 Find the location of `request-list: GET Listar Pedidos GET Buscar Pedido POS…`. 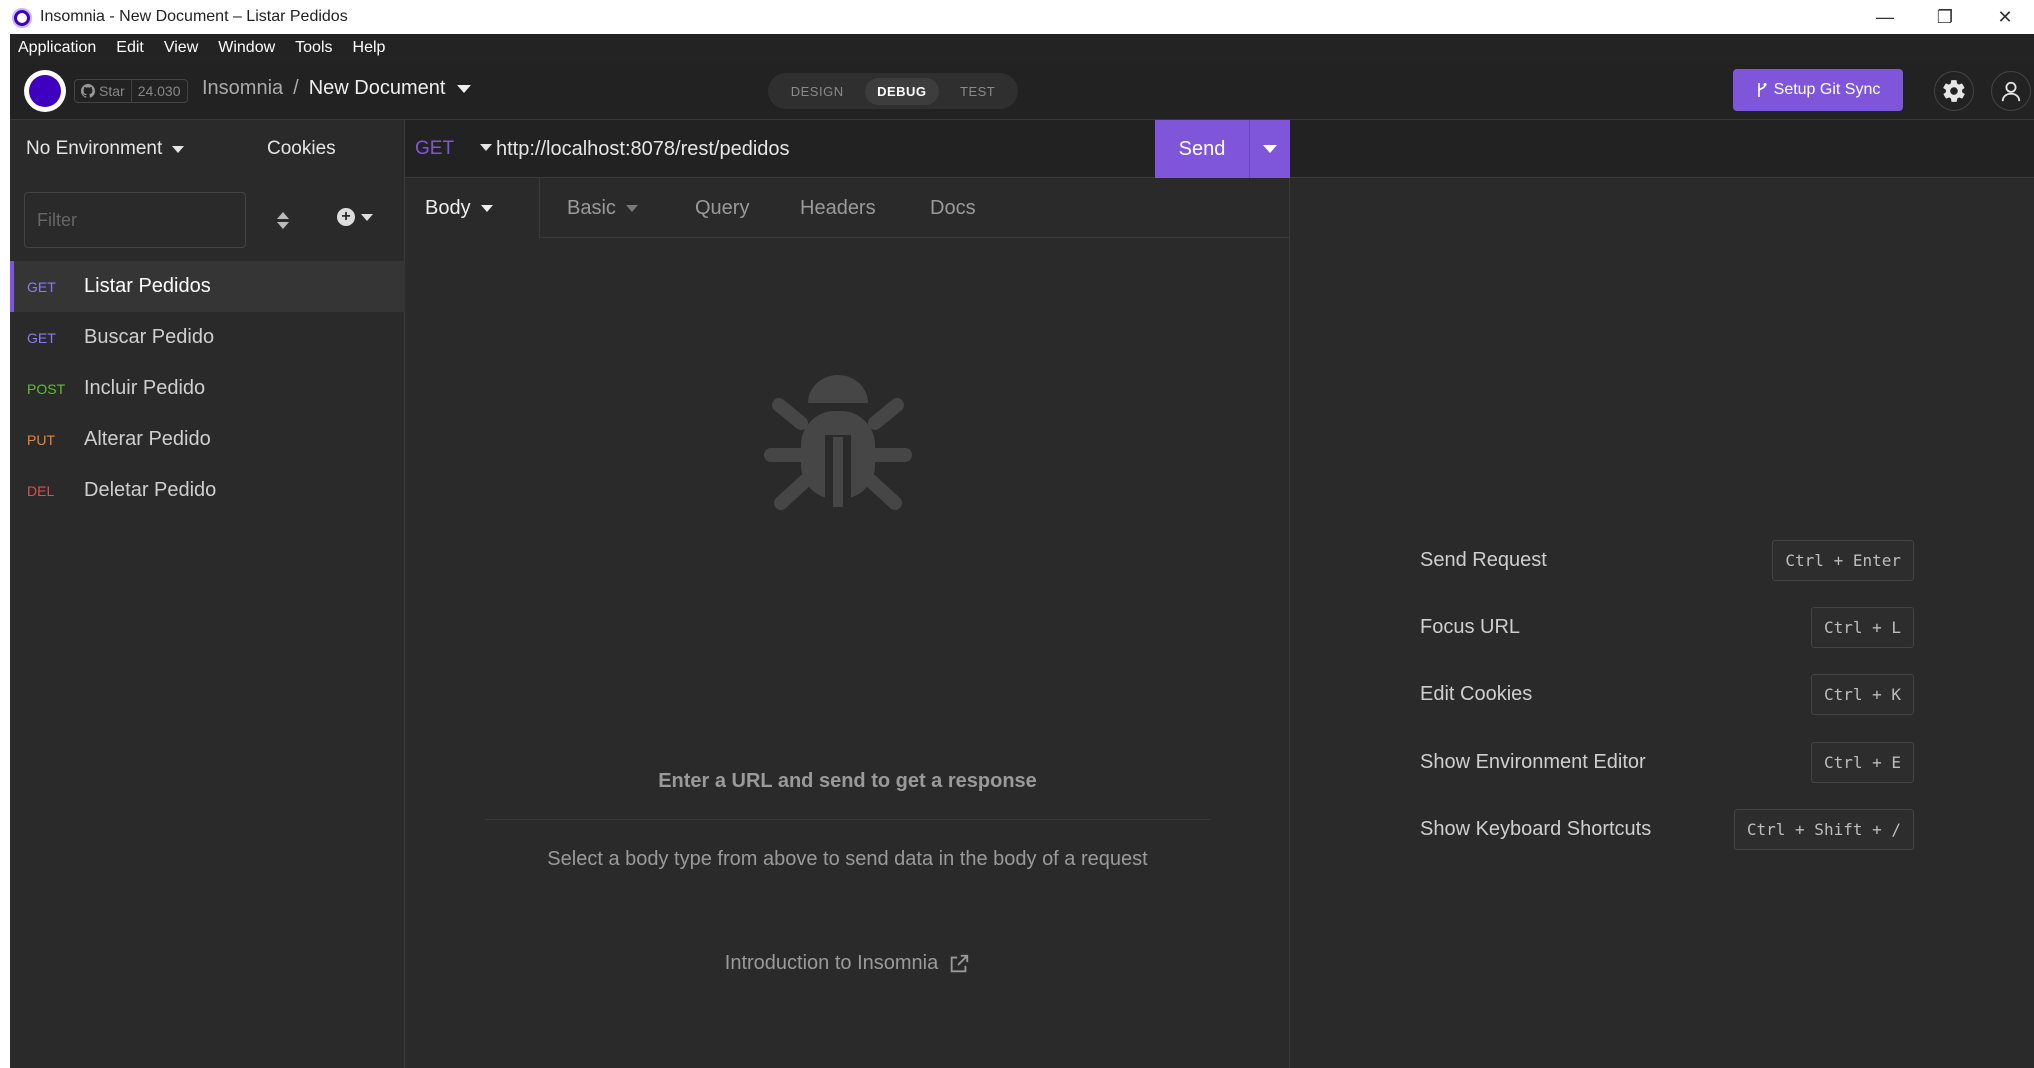

request-list: GET Listar Pedidos GET Buscar Pedido POS… is located at coordinates (207, 388).